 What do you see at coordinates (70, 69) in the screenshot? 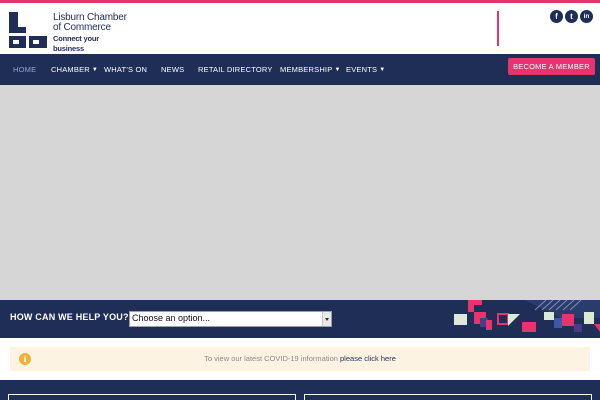
I see `nav-item-label: CHAMBER` at bounding box center [70, 69].